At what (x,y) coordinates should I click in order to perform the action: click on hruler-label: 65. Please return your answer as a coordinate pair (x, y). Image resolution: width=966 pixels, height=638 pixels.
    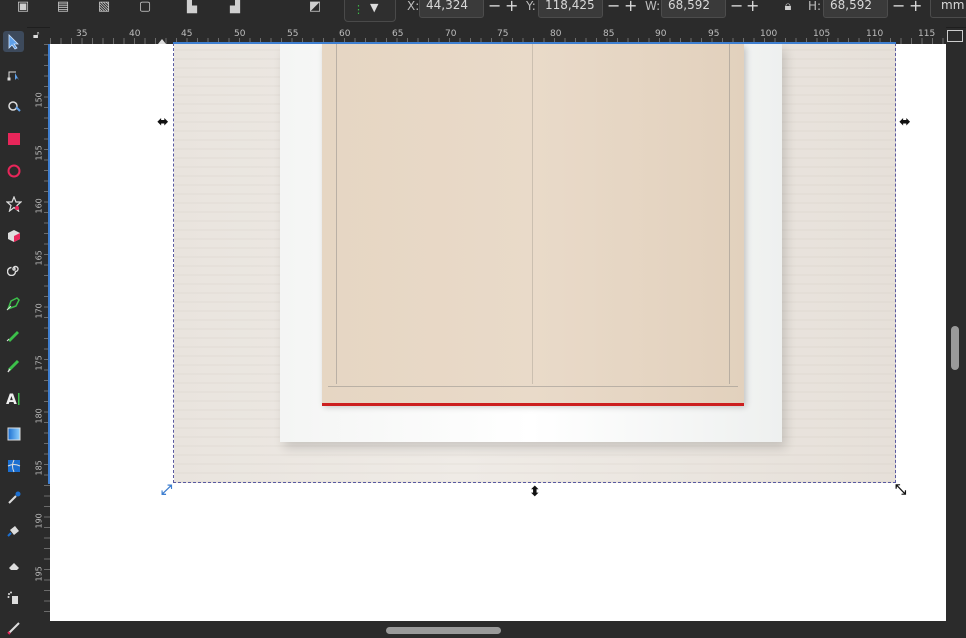
    Looking at the image, I should click on (398, 34).